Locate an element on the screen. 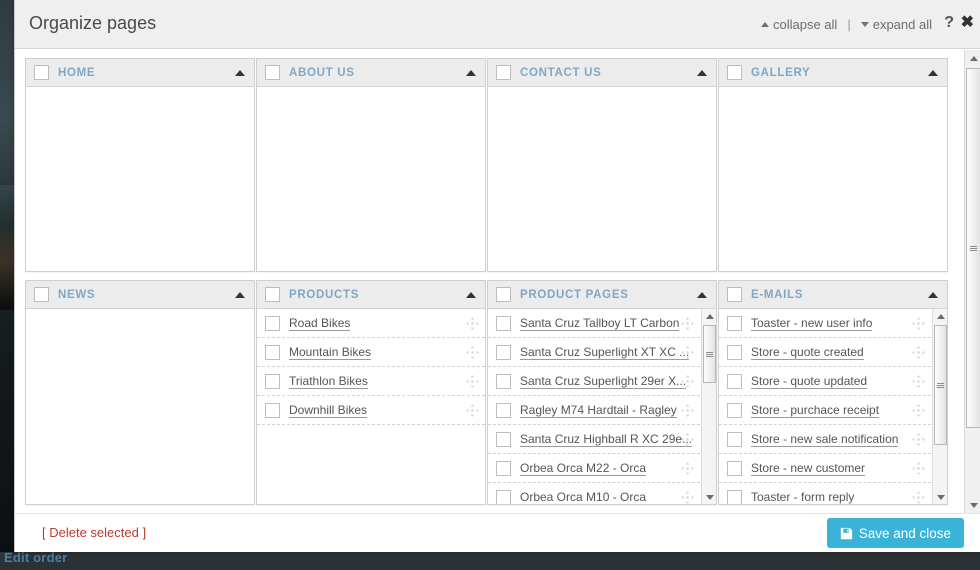 The width and height of the screenshot is (980, 570). page-list-item: Store - new customer is located at coordinates (825, 468).